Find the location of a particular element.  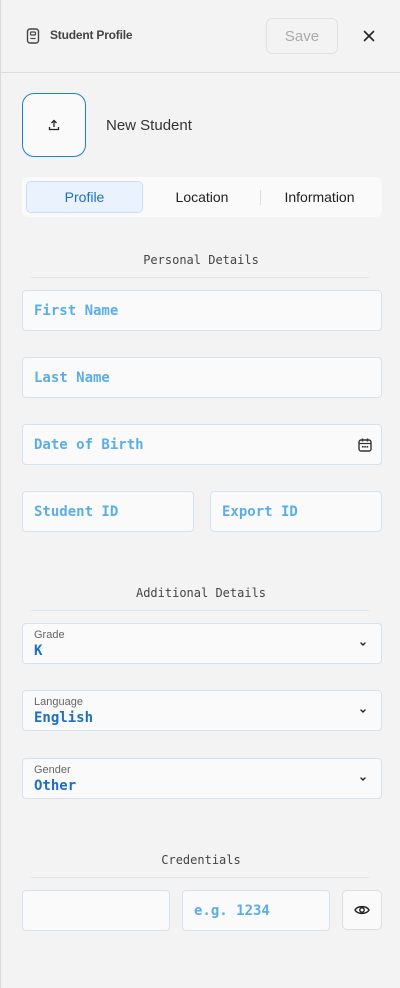

gender-select: Gender Other is located at coordinates (202, 778).